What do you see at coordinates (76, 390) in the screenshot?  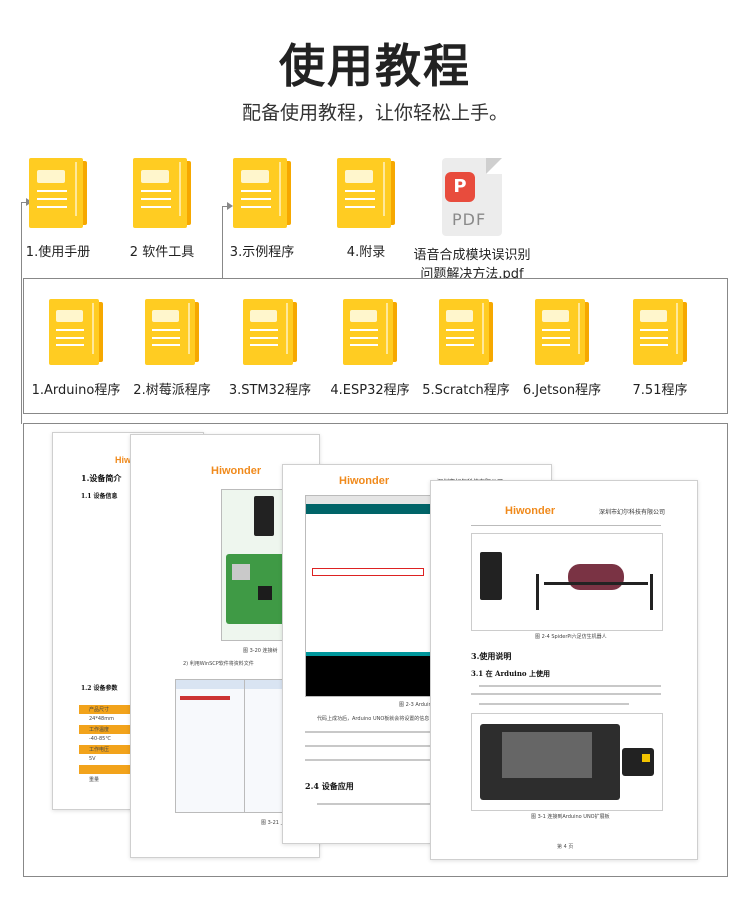 I see `folder-label: 1.Arduino程序` at bounding box center [76, 390].